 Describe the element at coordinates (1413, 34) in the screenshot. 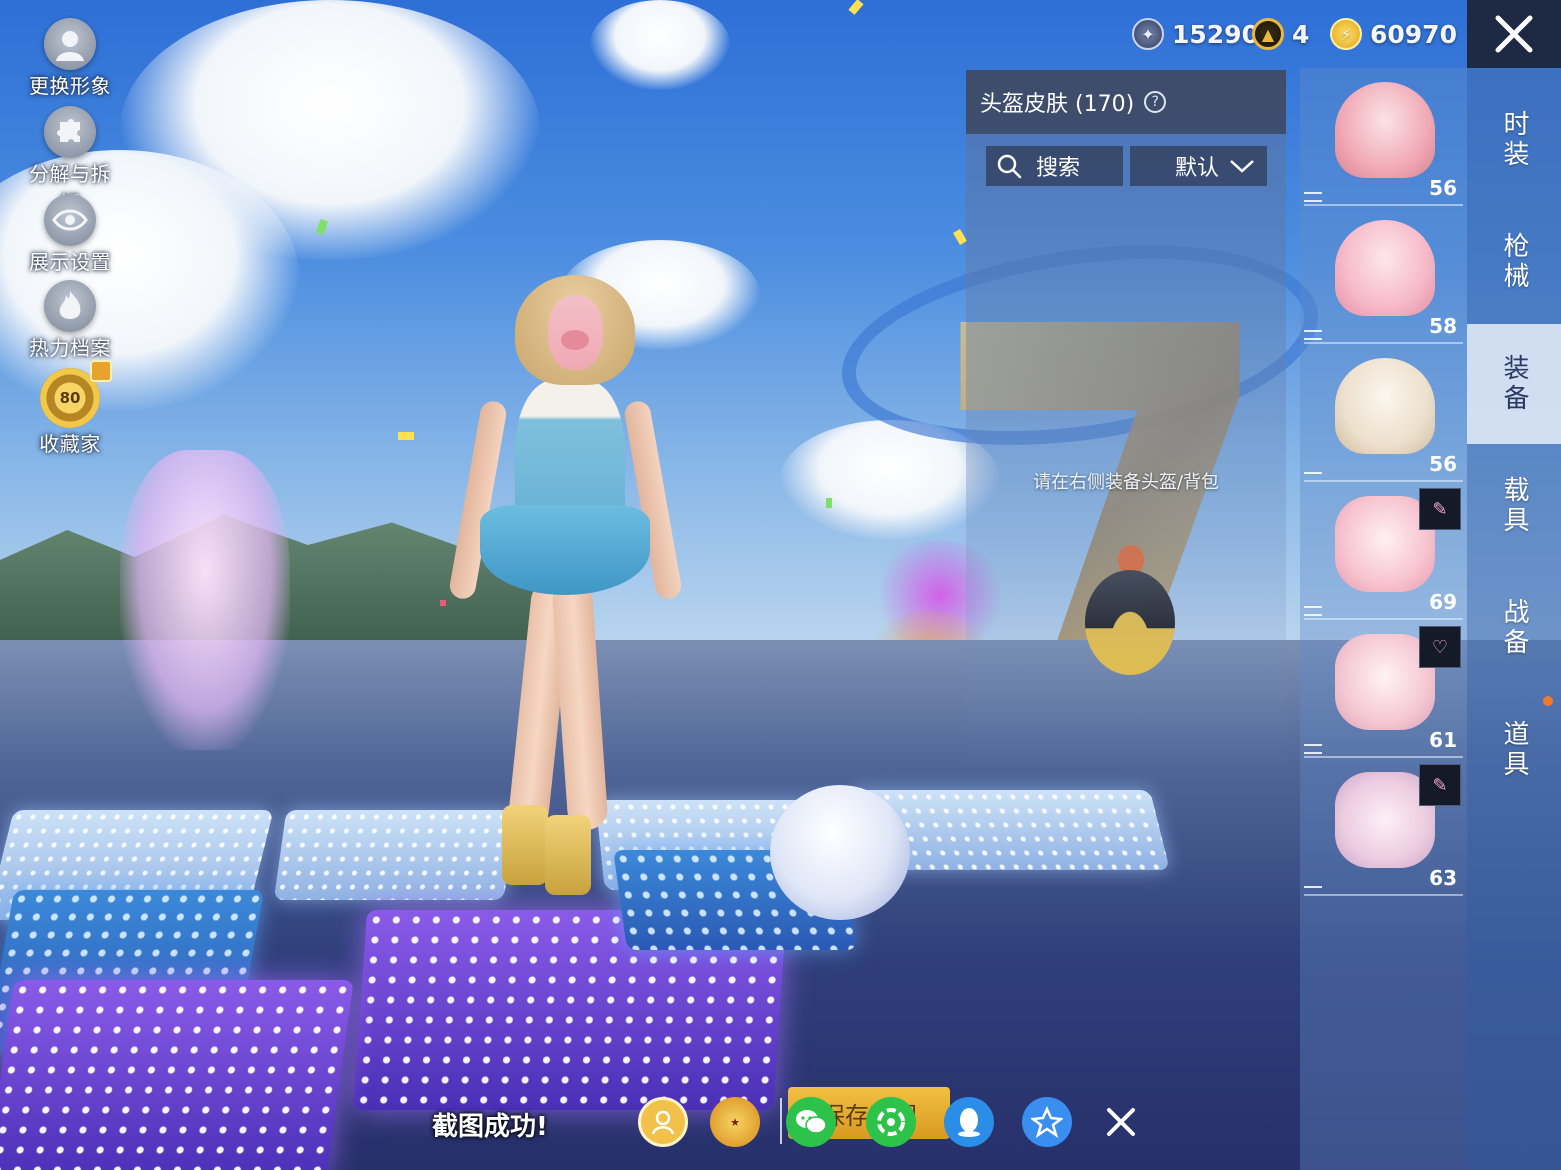

I see `coupon-amount: 60970` at that location.